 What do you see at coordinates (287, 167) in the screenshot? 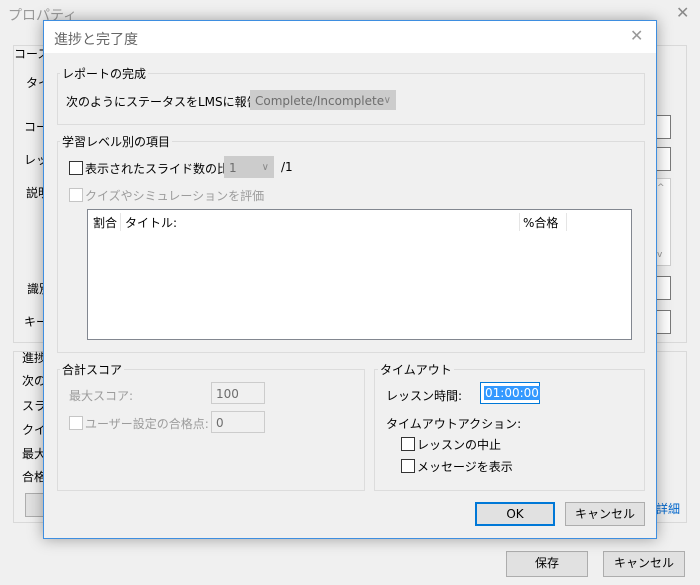
I see `slides-total: /1` at bounding box center [287, 167].